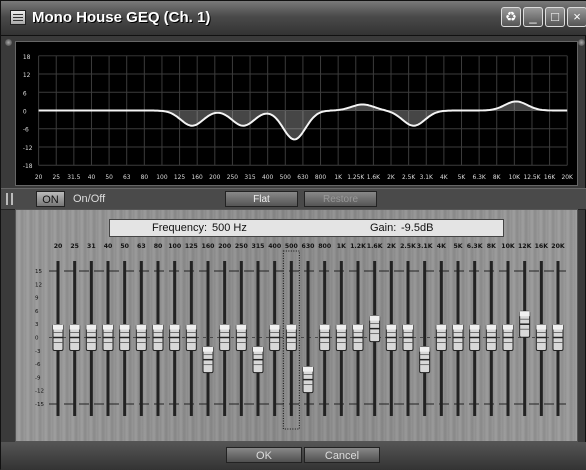 The width and height of the screenshot is (586, 470). I want to click on scale-label: -6, so click(38, 365).